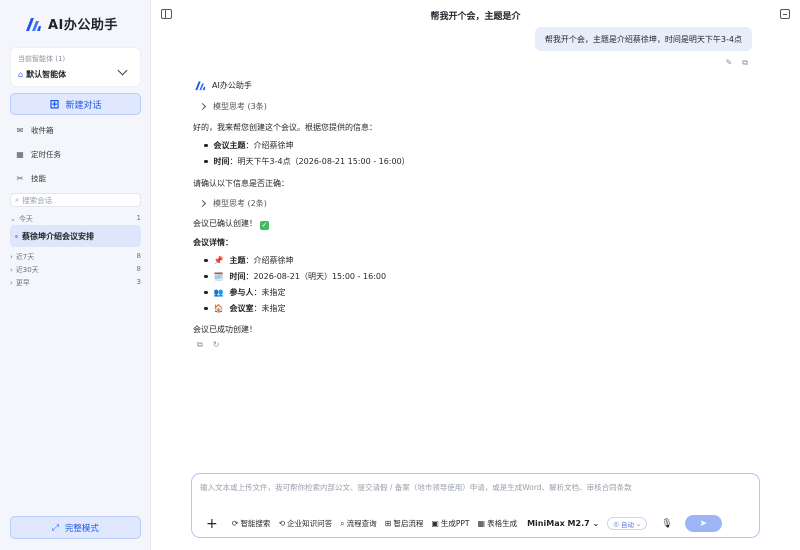  Describe the element at coordinates (240, 106) in the screenshot. I see `thinking-label: 模型思考 (3条)` at that location.